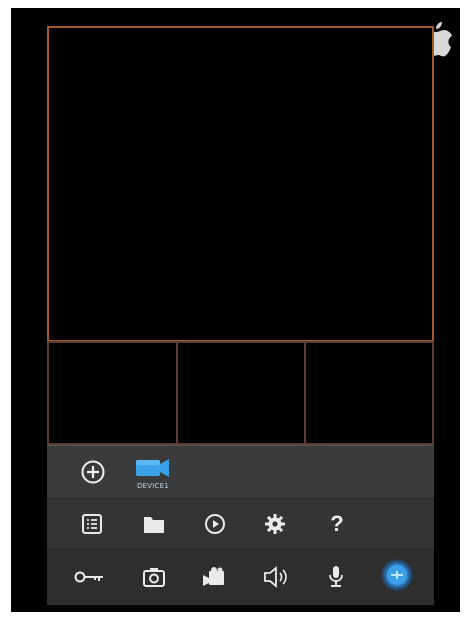 This screenshot has height=620, width=470. I want to click on media-row, so click(240, 576).